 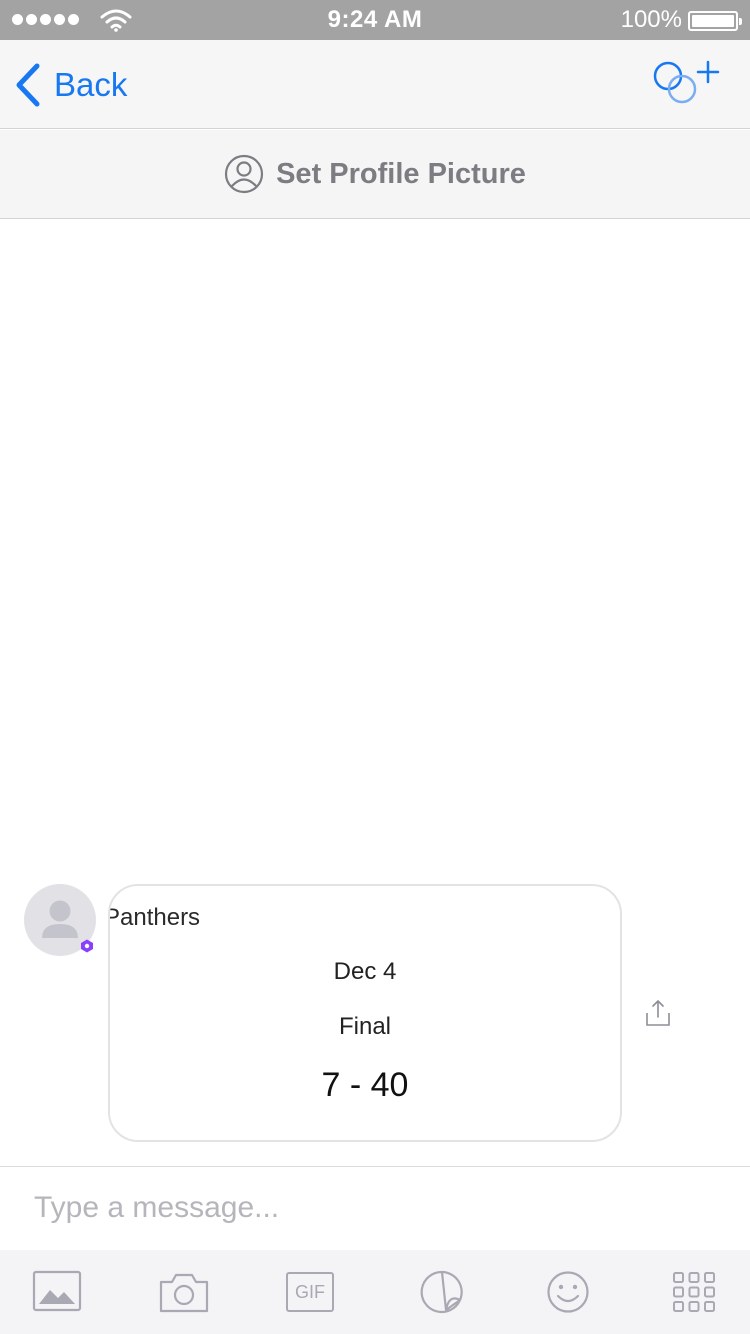 What do you see at coordinates (154, 917) in the screenshot?
I see `team-name: Panthers` at bounding box center [154, 917].